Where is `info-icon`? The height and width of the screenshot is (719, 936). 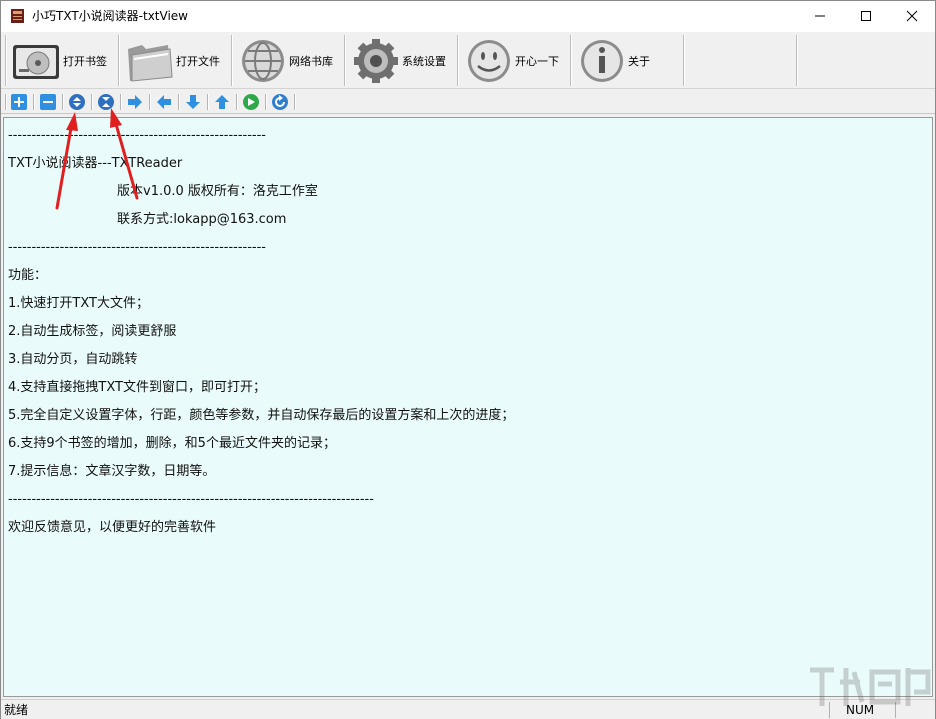
info-icon is located at coordinates (602, 61).